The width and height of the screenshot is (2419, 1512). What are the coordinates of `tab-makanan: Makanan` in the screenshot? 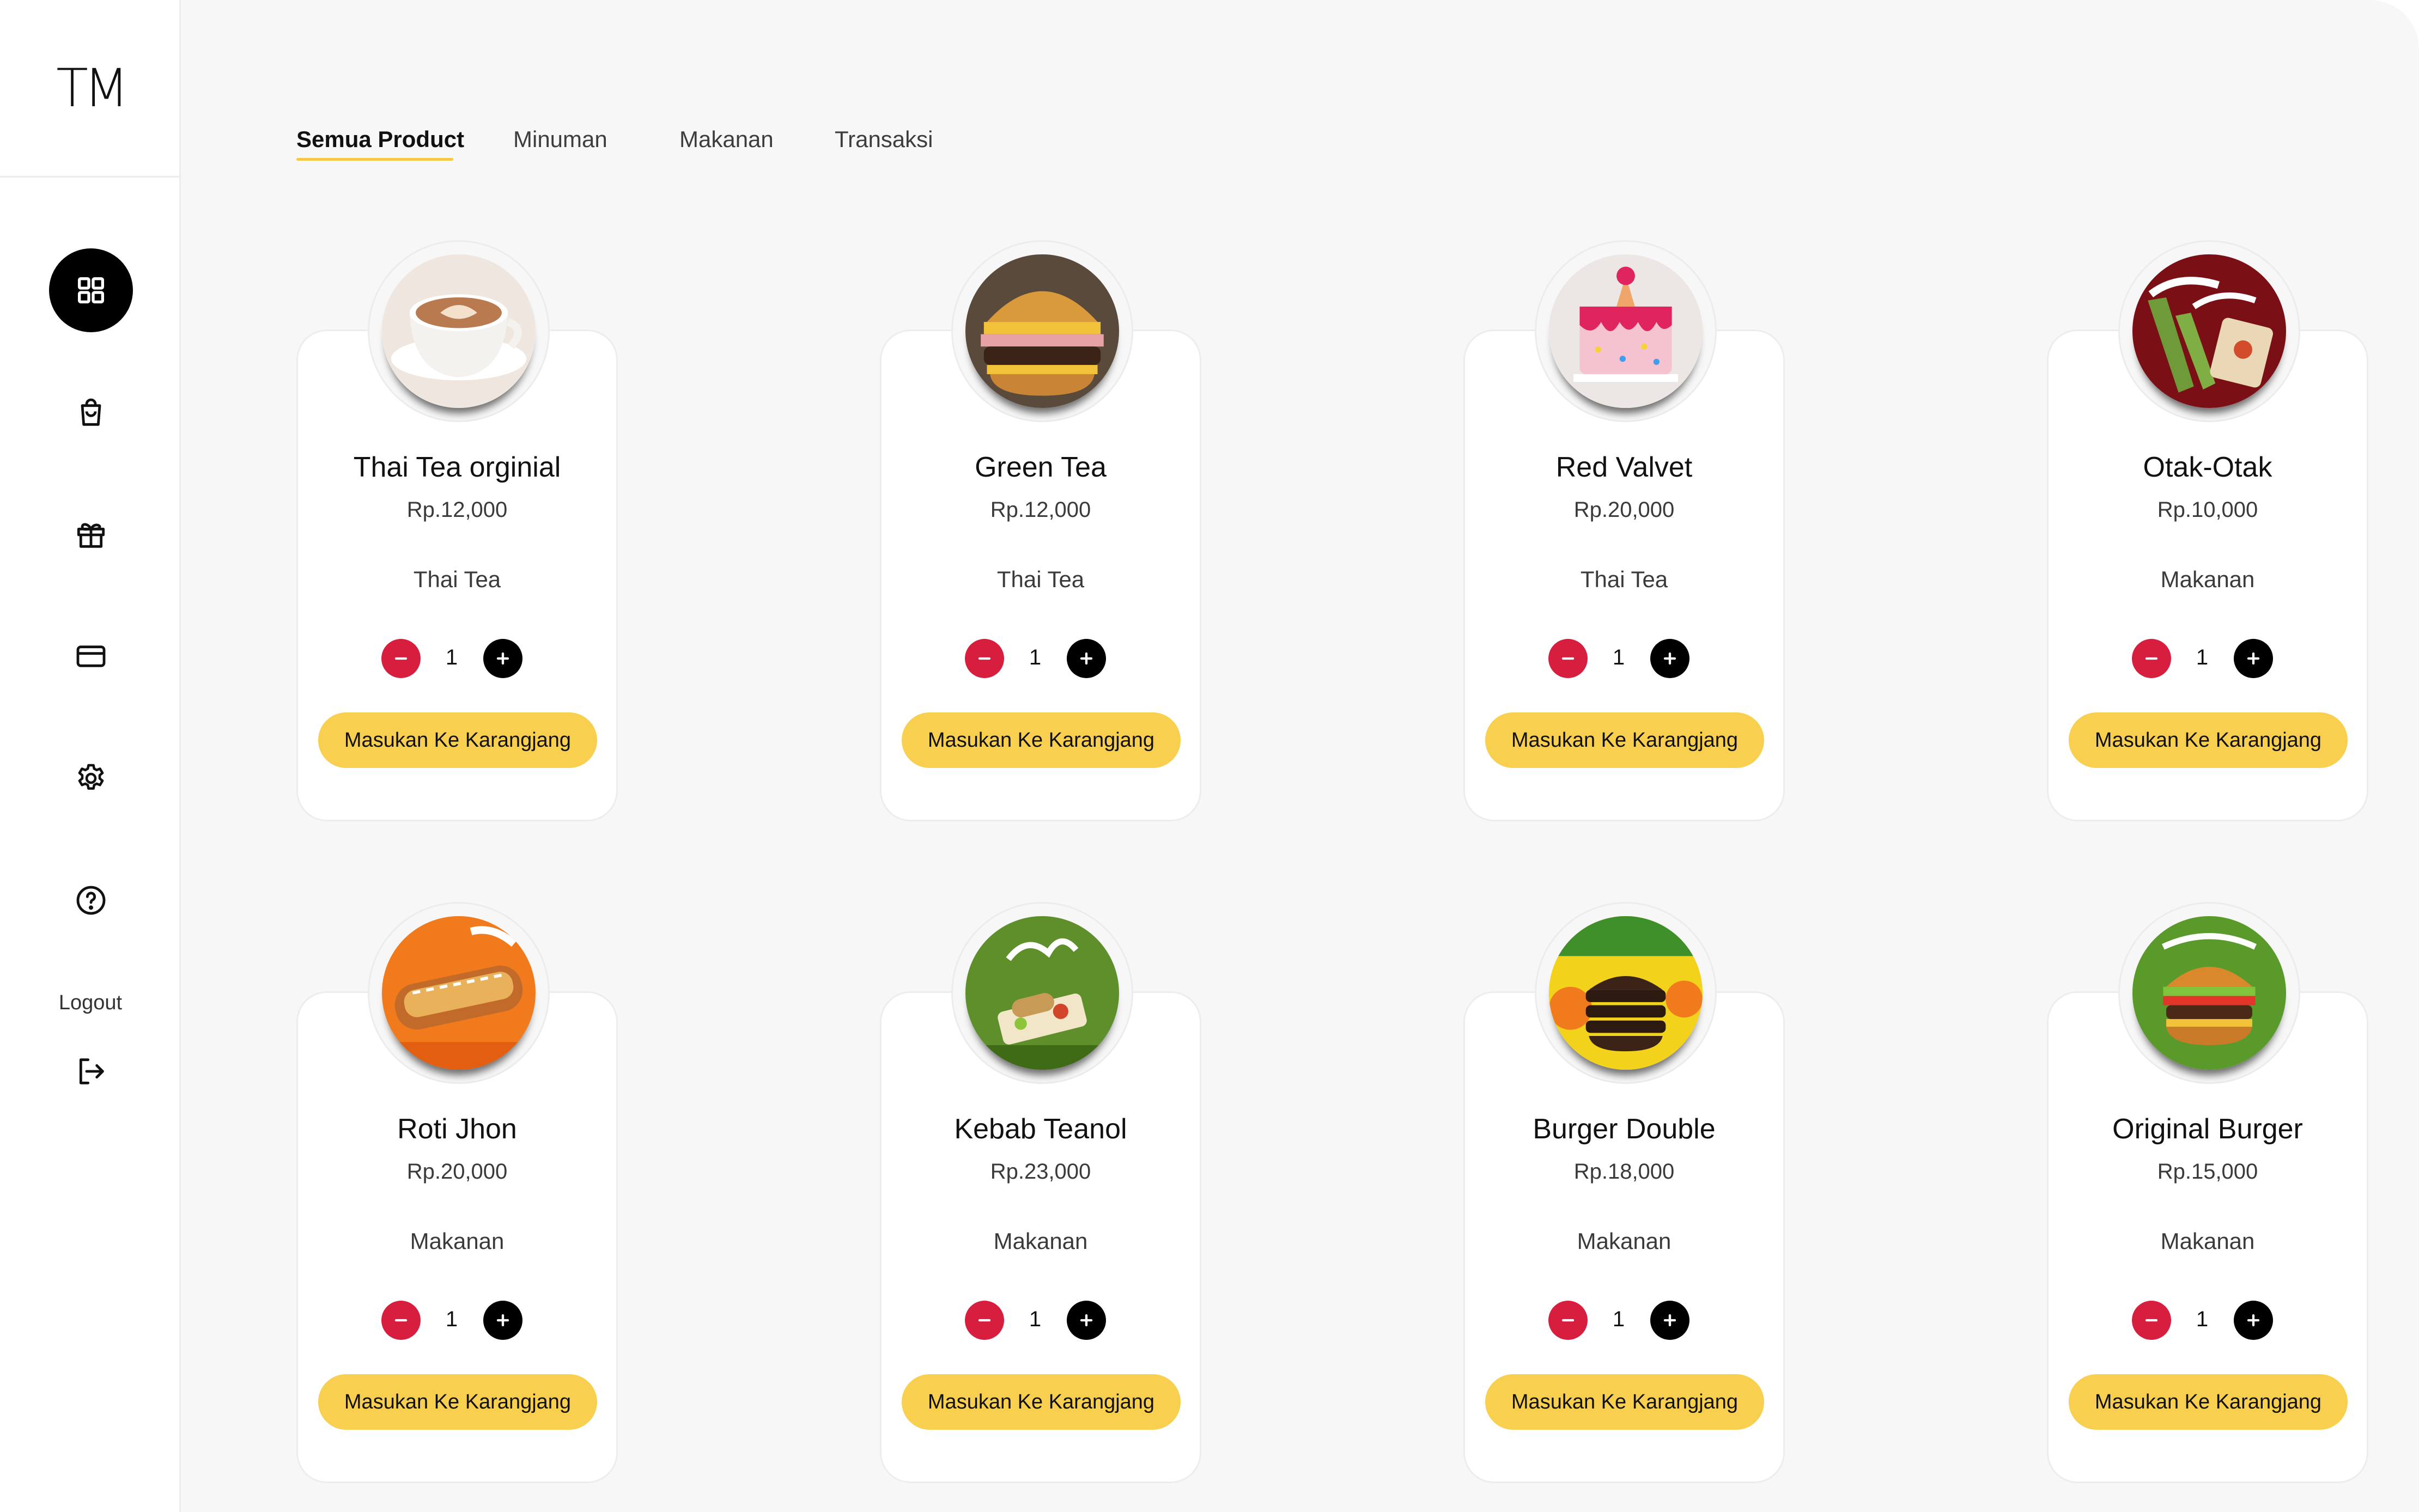 It's located at (726, 140).